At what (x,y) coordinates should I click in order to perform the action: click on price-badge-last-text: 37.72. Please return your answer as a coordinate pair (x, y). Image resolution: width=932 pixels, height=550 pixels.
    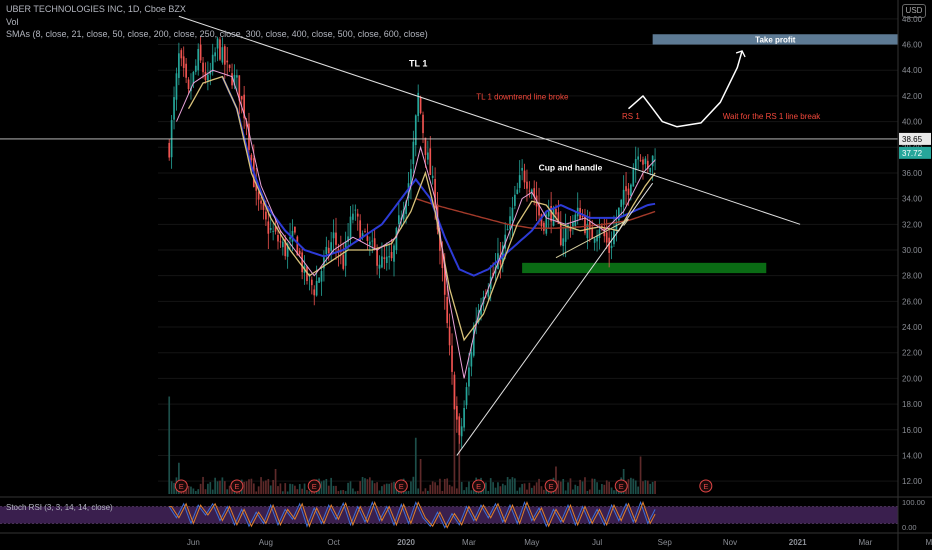
    Looking at the image, I should click on (912, 153).